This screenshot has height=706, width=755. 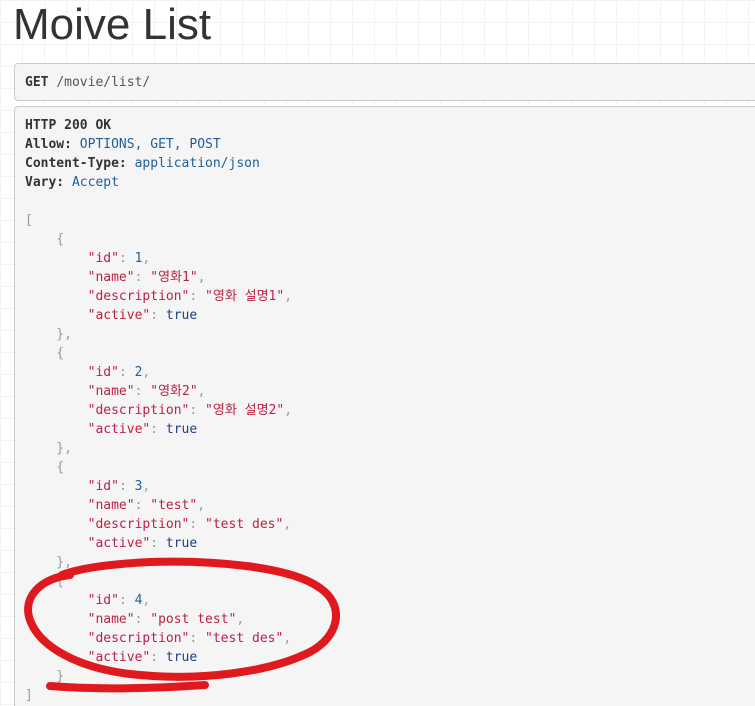 What do you see at coordinates (45, 676) in the screenshot?
I see `object-close-brace: }` at bounding box center [45, 676].